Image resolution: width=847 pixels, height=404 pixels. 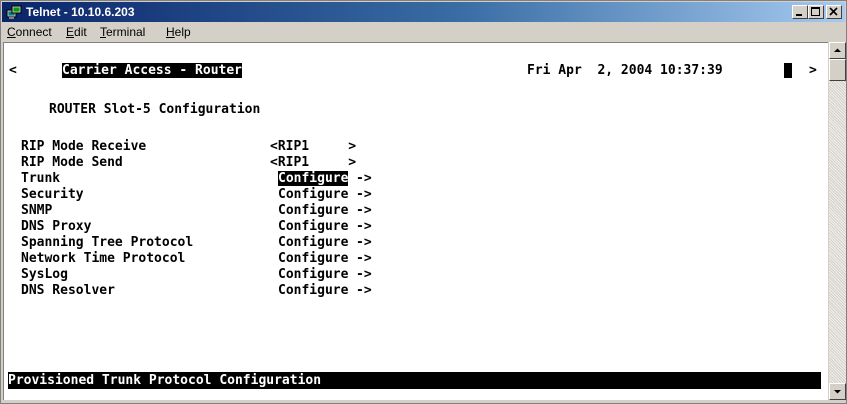 I want to click on status-bar: Provisioned Trunk Protocol Configuration, so click(x=414, y=380).